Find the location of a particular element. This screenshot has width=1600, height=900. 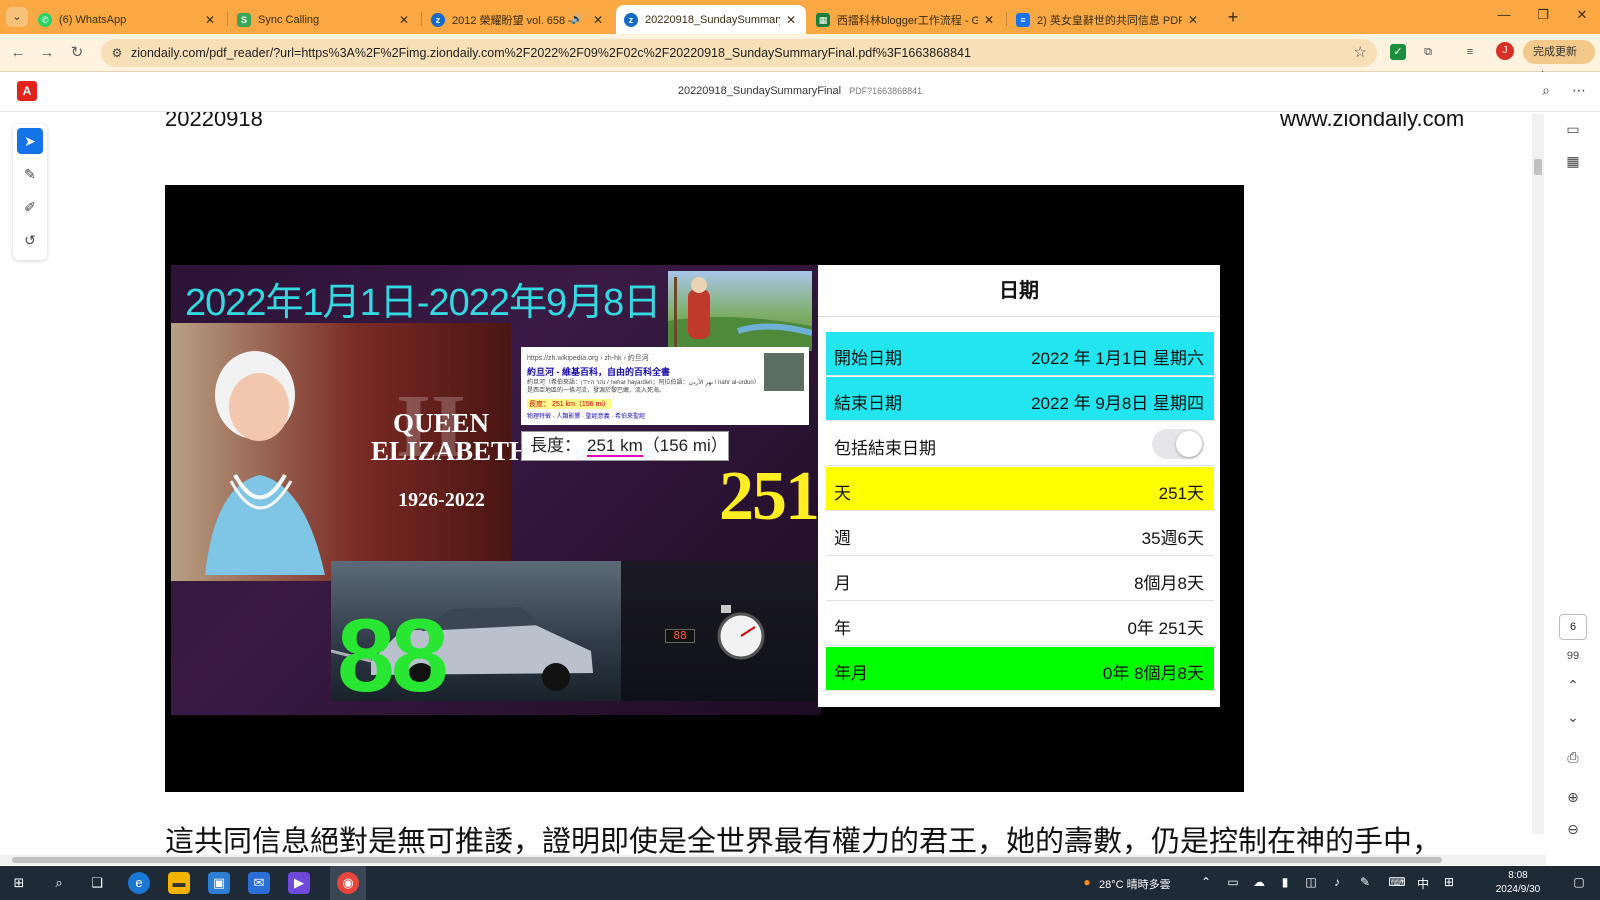

chevron-down-icon: ⌄ is located at coordinates (1573, 717).